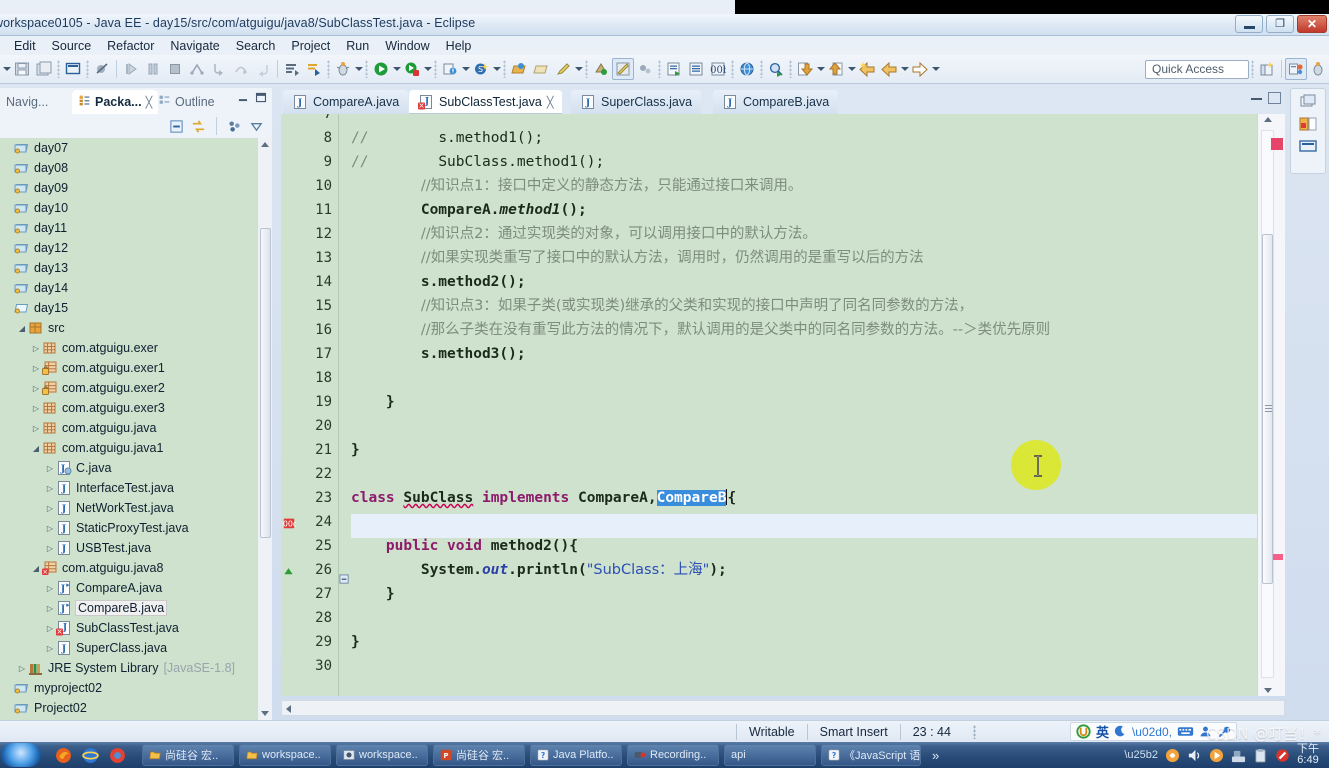  I want to click on new-java-wizard-icon: S, so click(481, 69).